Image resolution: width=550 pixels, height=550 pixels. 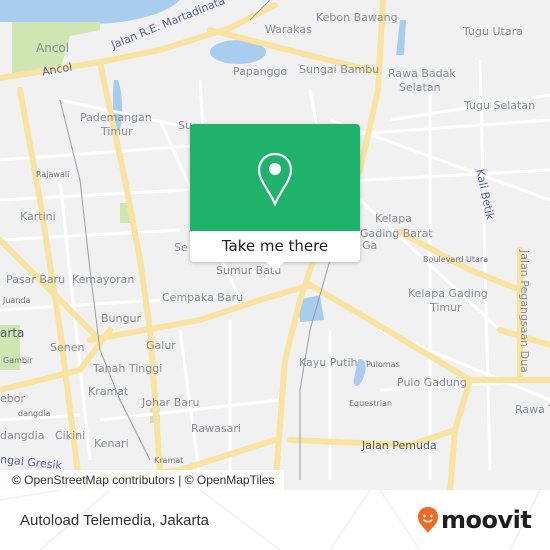 What do you see at coordinates (171, 402) in the screenshot?
I see `label-johar-baru: Johar Baru` at bounding box center [171, 402].